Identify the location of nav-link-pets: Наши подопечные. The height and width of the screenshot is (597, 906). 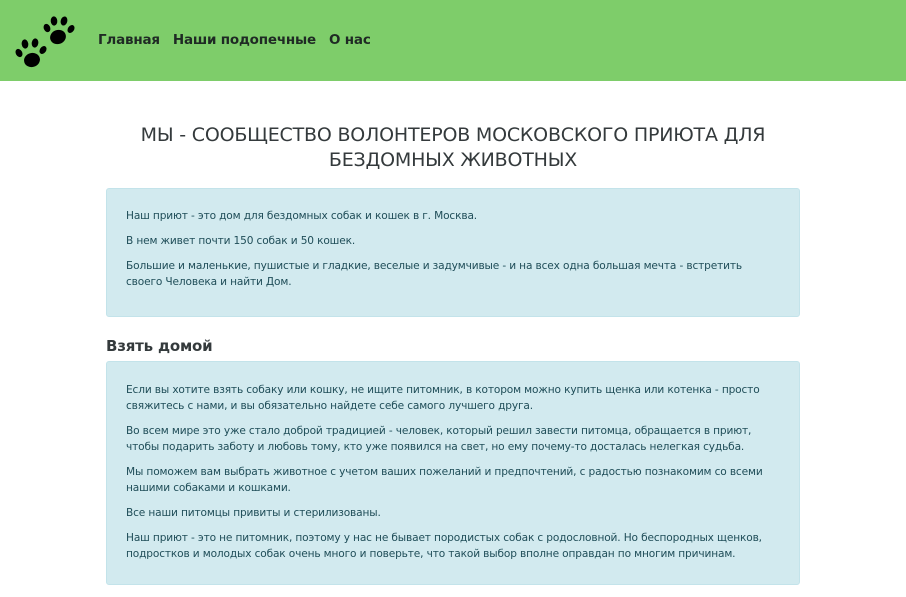
(244, 40).